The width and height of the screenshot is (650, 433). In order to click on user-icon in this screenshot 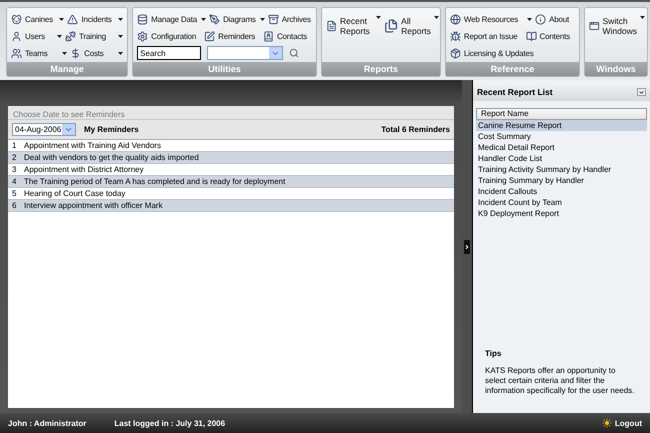, I will do `click(16, 36)`.